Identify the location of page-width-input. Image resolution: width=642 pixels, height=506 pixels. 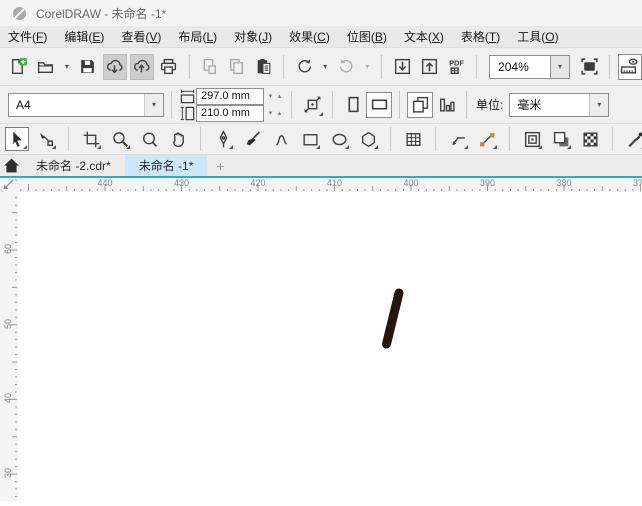
(230, 96).